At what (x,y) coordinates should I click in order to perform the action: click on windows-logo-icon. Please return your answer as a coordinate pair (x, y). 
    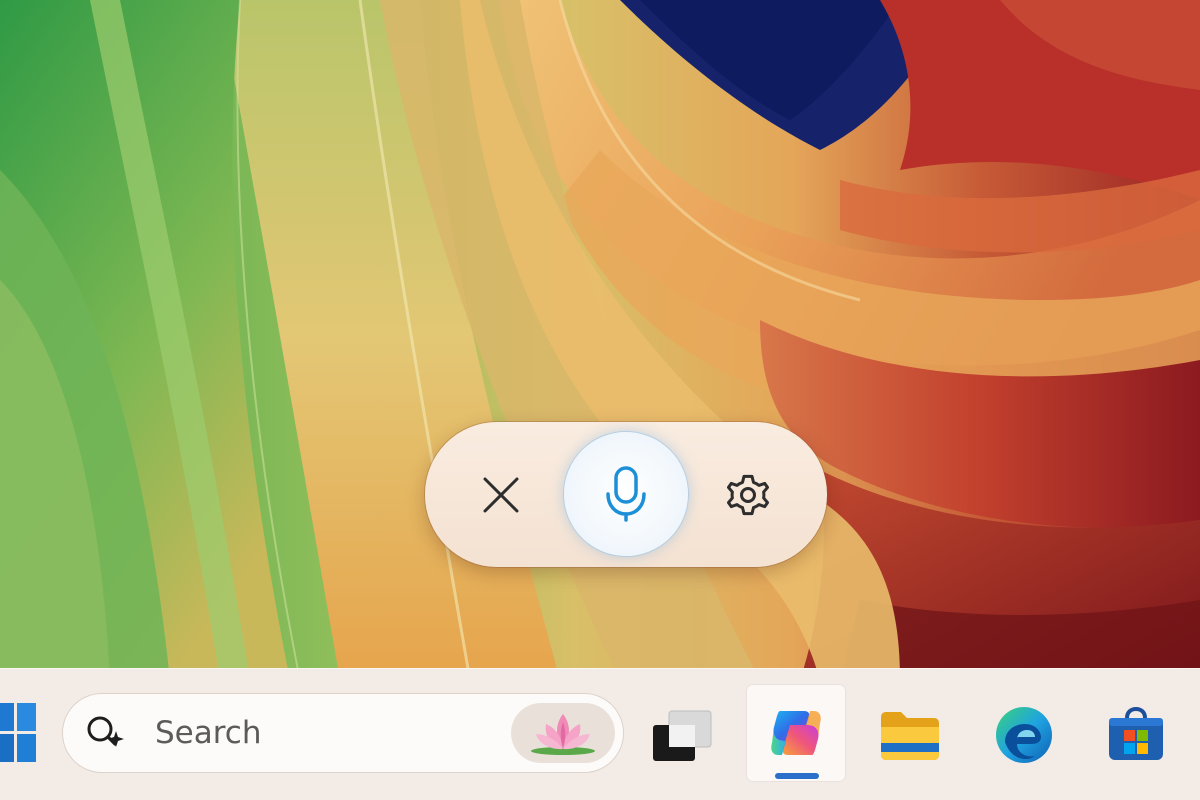
    Looking at the image, I should click on (18, 732).